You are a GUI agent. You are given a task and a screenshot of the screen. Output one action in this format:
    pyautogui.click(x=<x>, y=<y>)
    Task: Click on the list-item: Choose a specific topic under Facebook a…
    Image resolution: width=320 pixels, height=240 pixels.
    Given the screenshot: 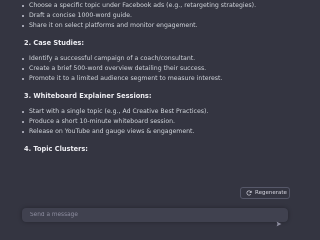 What is the action you would take?
    pyautogui.click(x=157, y=6)
    